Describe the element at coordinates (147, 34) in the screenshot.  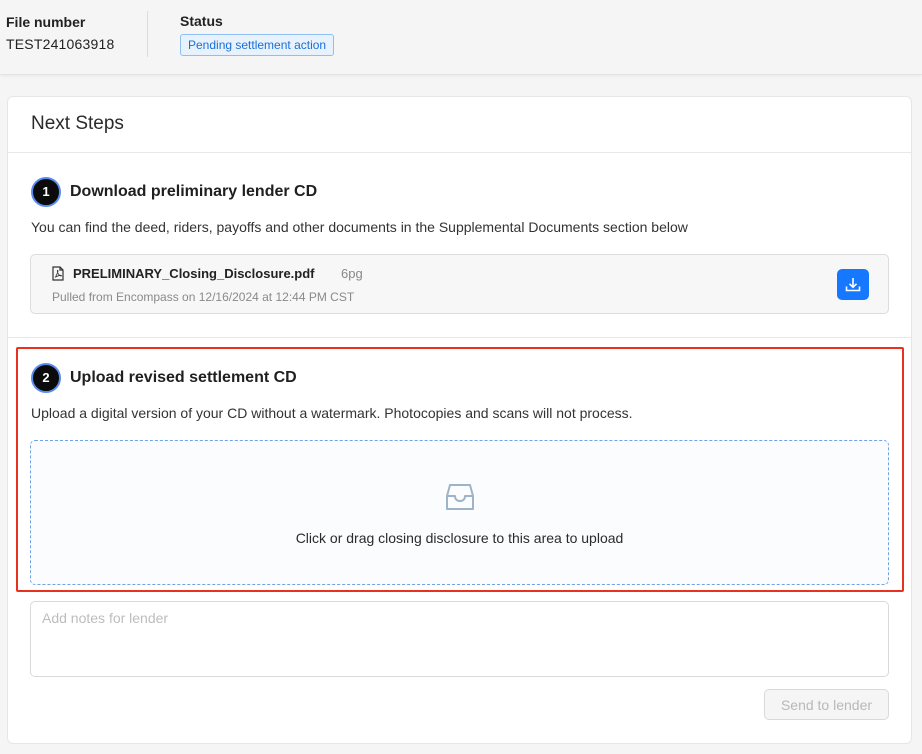
I see `header-divider` at that location.